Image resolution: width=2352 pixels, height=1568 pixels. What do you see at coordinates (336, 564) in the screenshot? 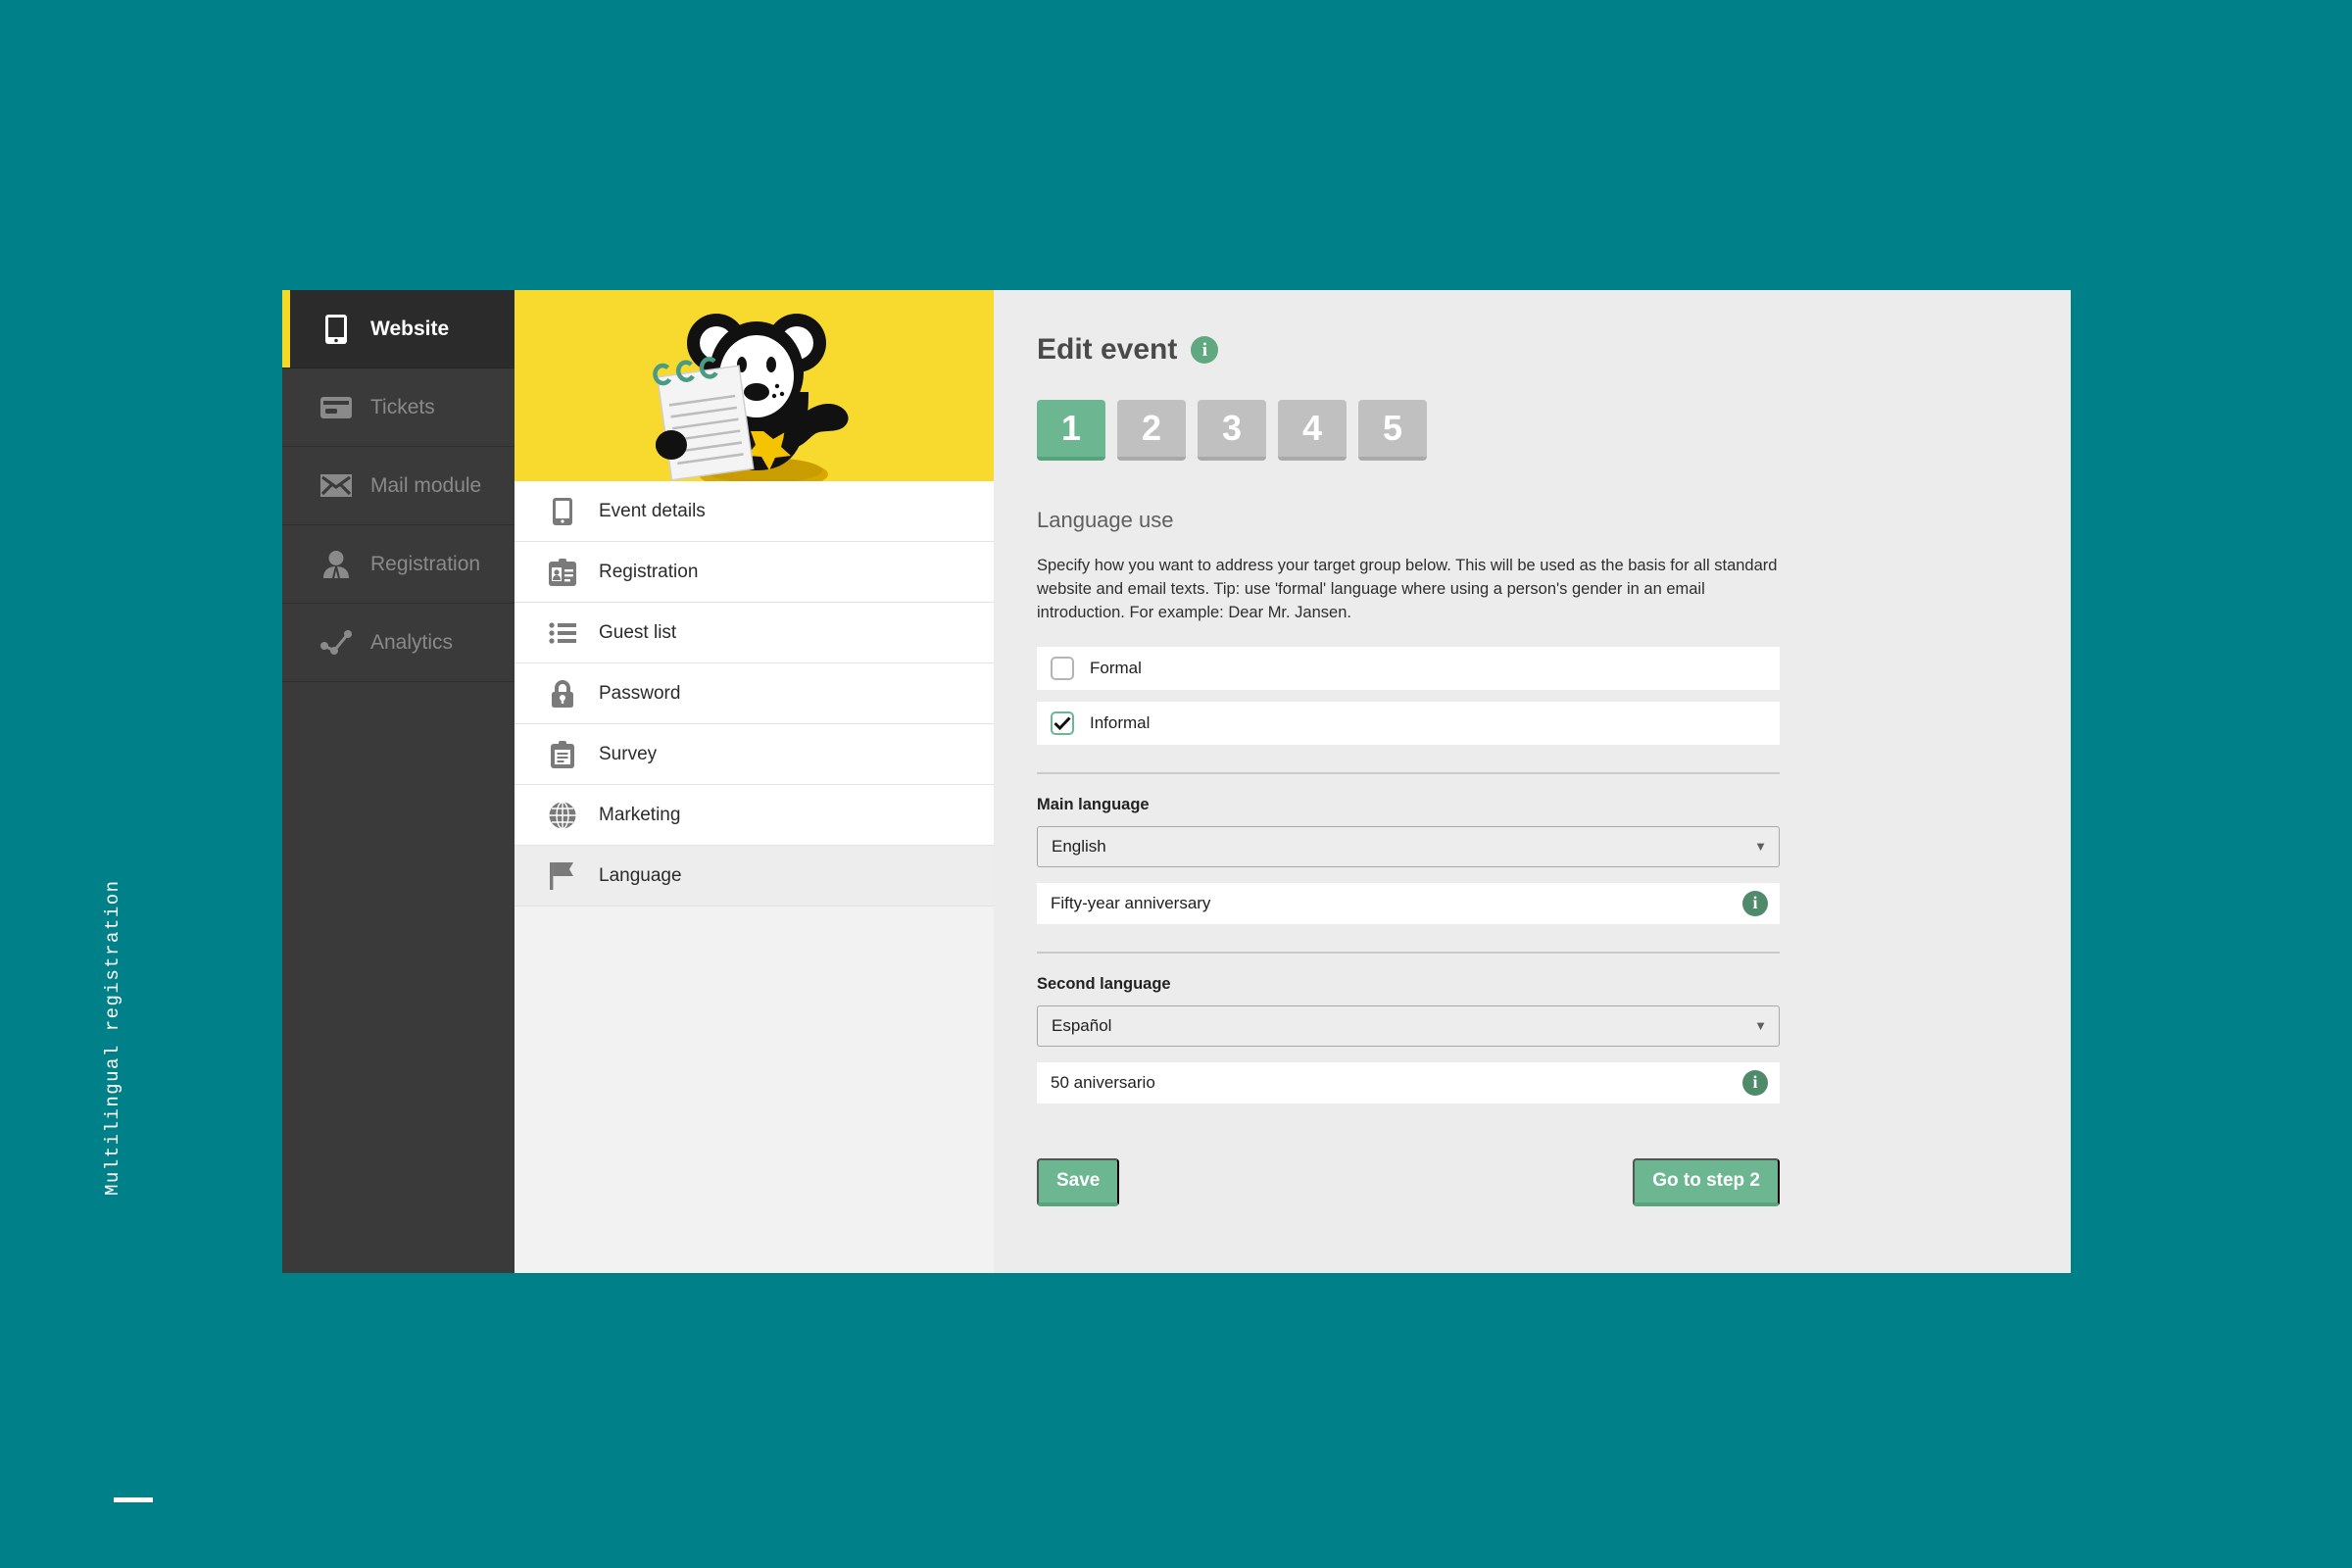
I see `user-icon` at bounding box center [336, 564].